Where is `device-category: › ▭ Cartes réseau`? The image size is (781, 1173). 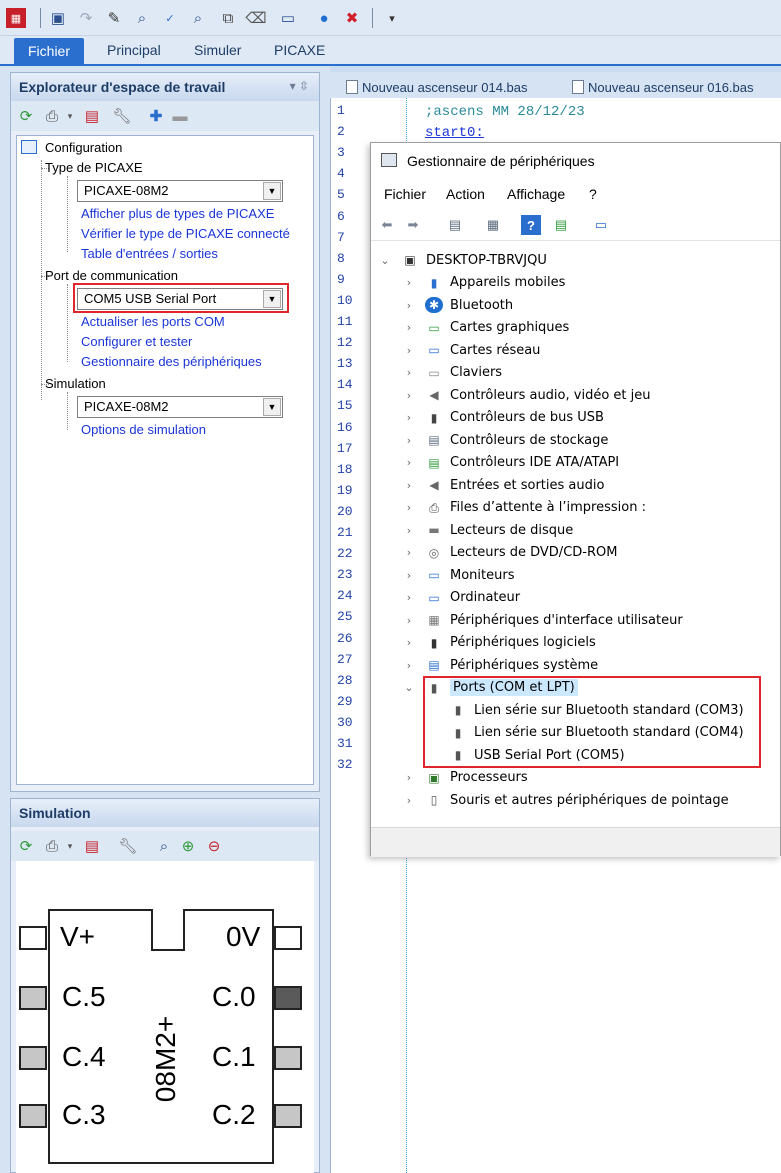 device-category: › ▭ Cartes réseau is located at coordinates (474, 350).